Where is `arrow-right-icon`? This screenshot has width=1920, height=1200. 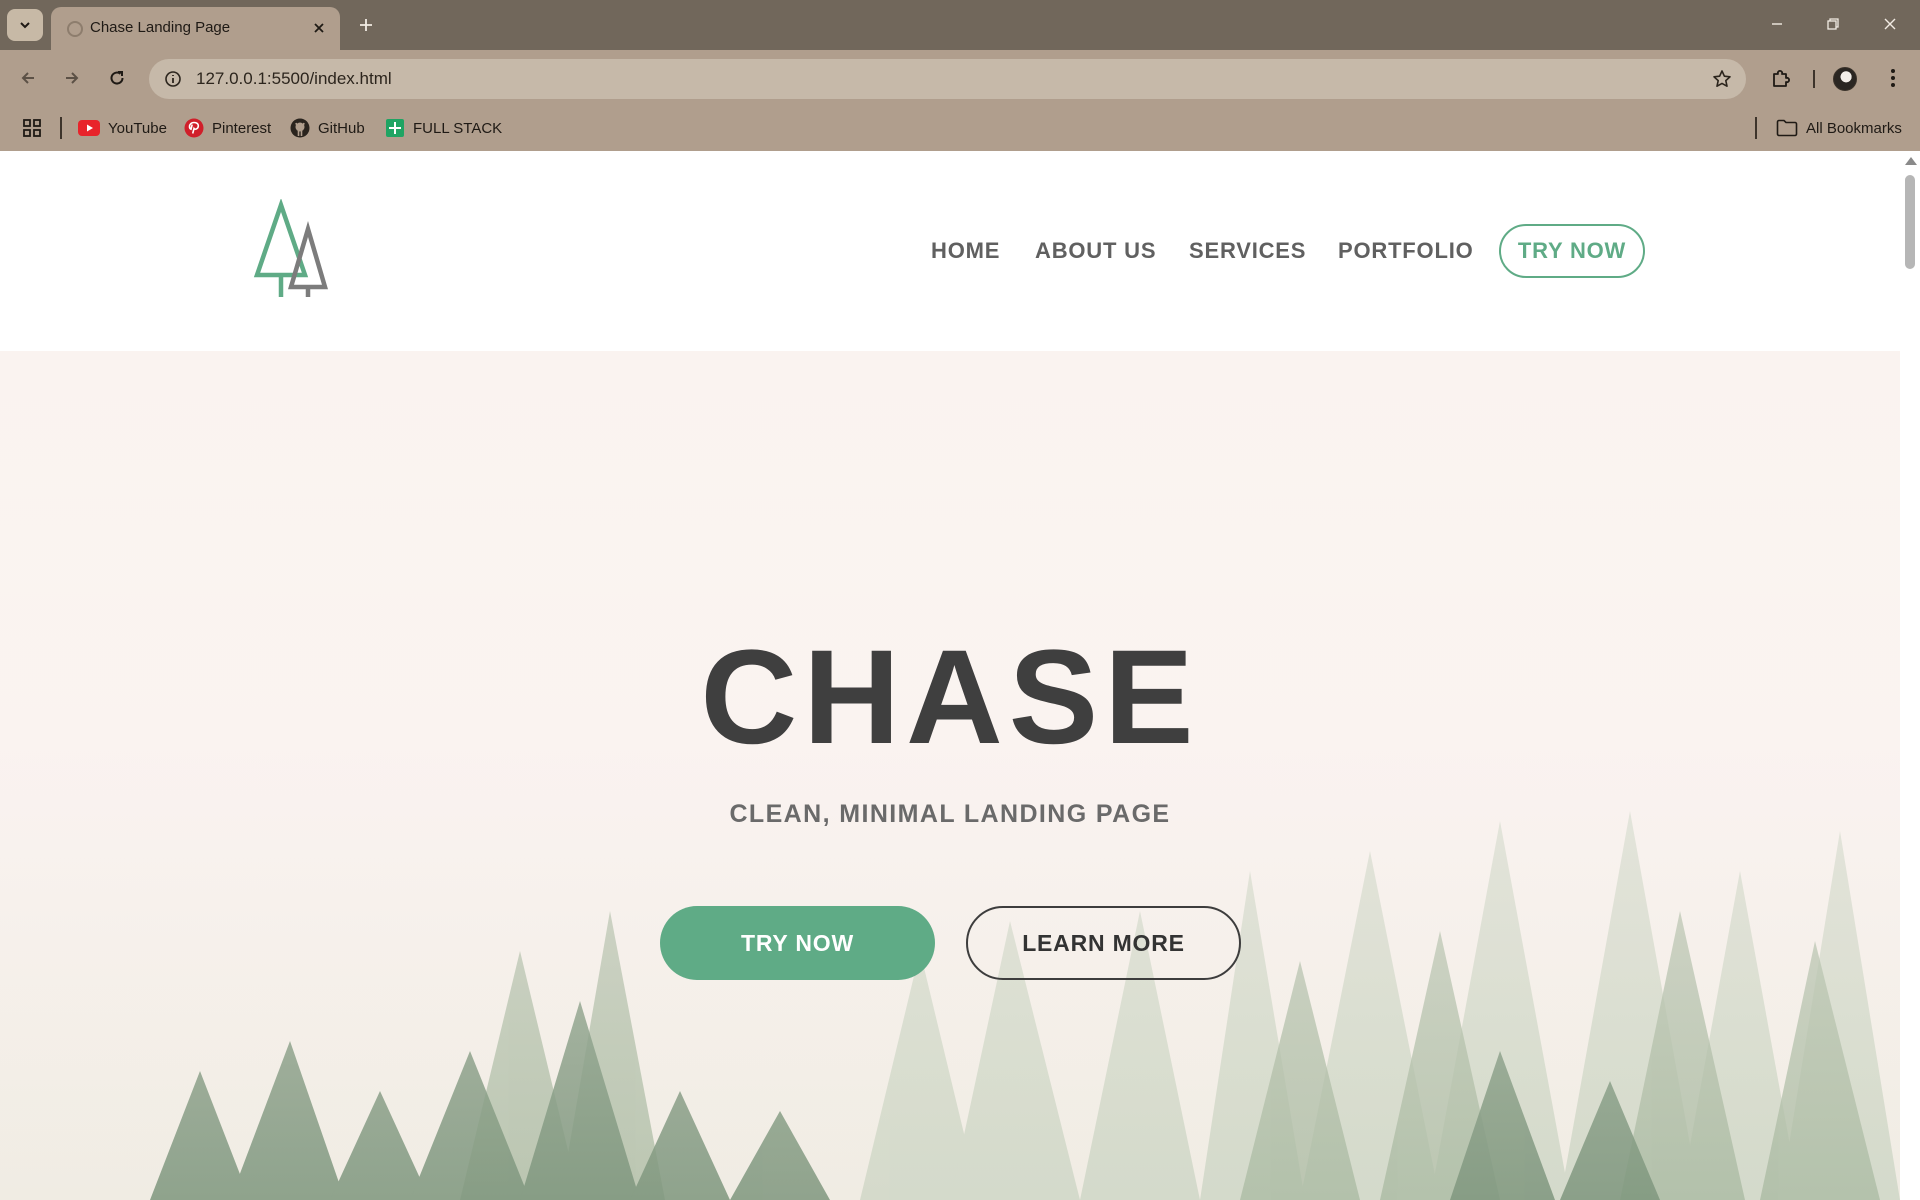
arrow-right-icon is located at coordinates (72, 78).